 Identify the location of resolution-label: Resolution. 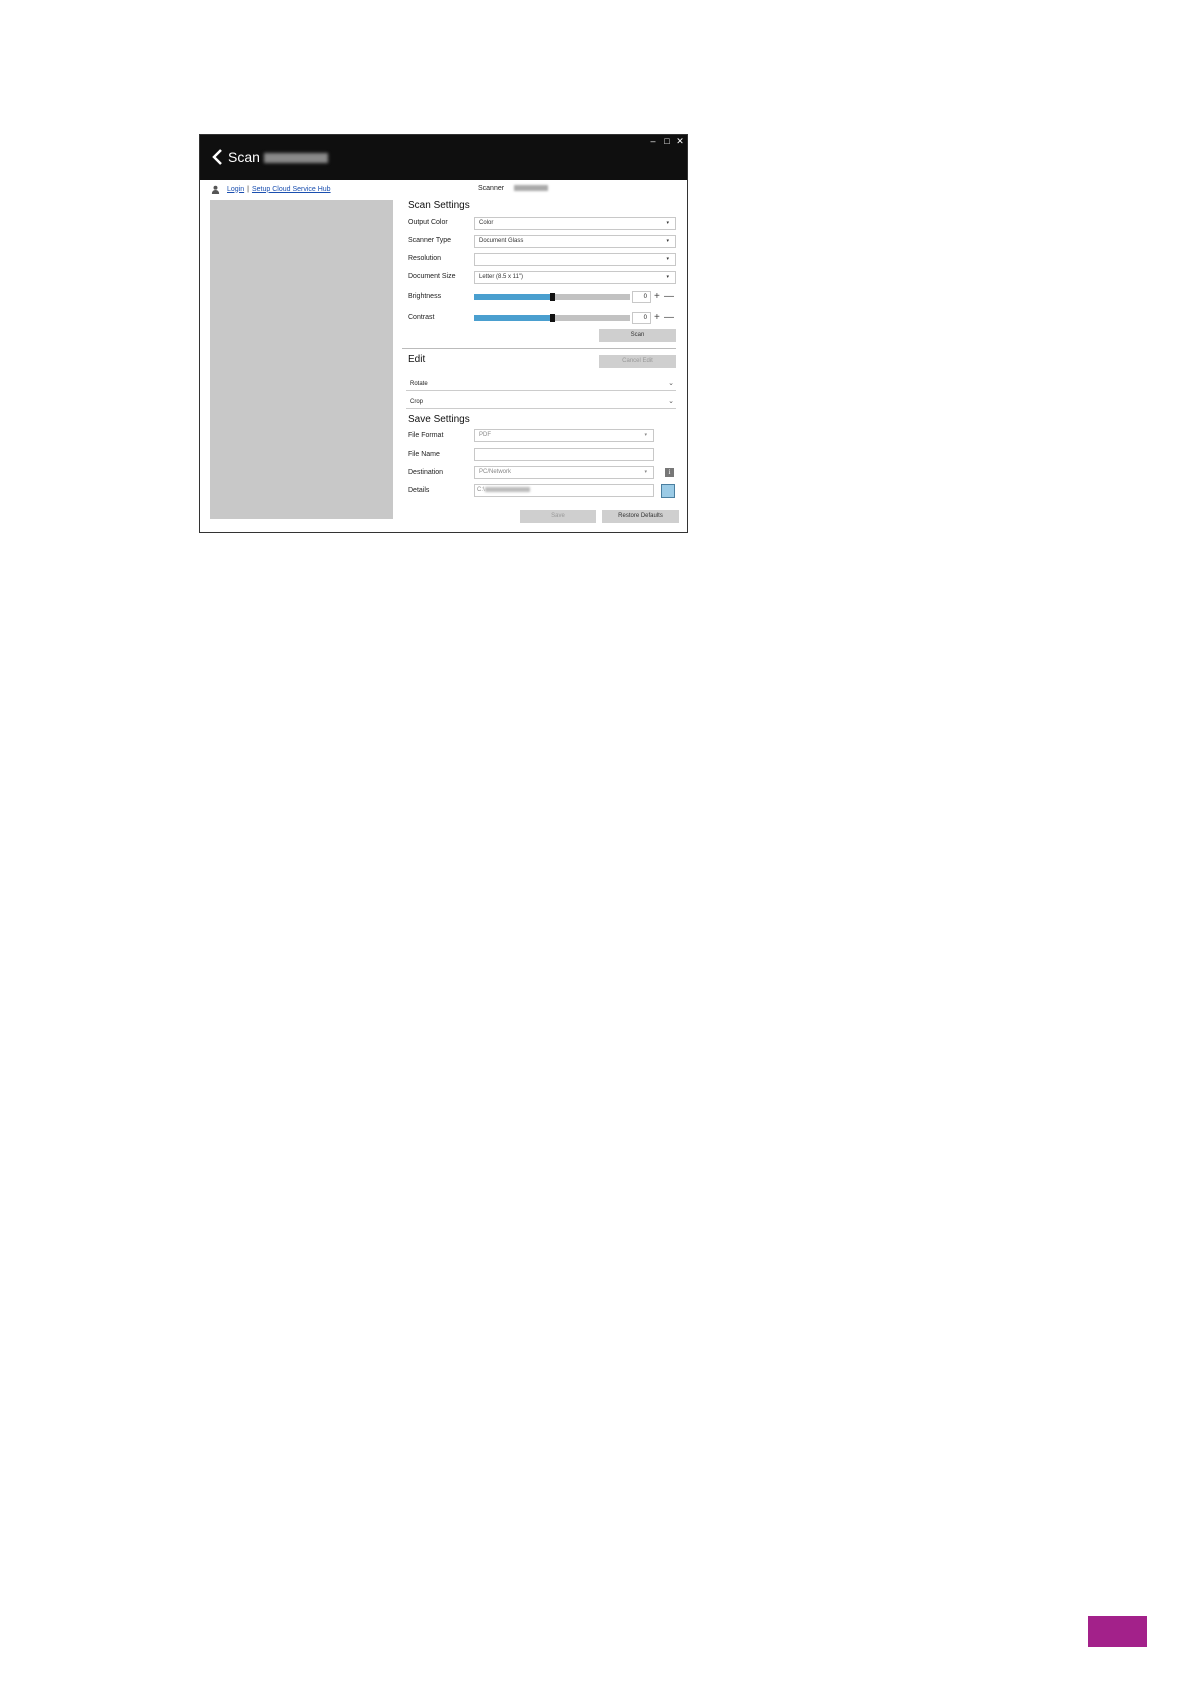
(425, 258).